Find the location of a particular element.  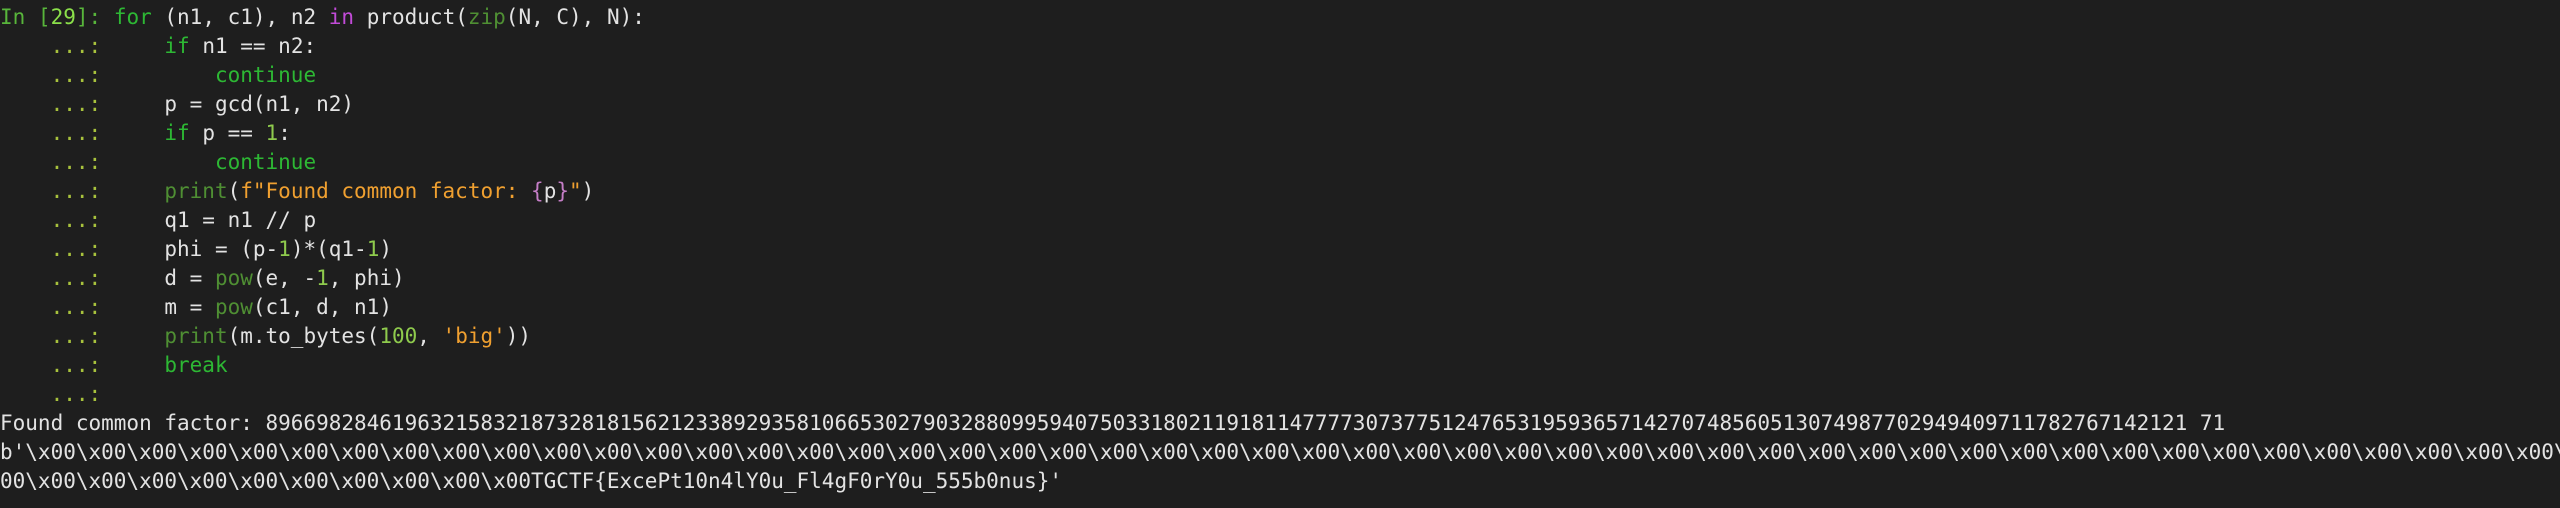

fstring-brace-open: { is located at coordinates (537, 191).